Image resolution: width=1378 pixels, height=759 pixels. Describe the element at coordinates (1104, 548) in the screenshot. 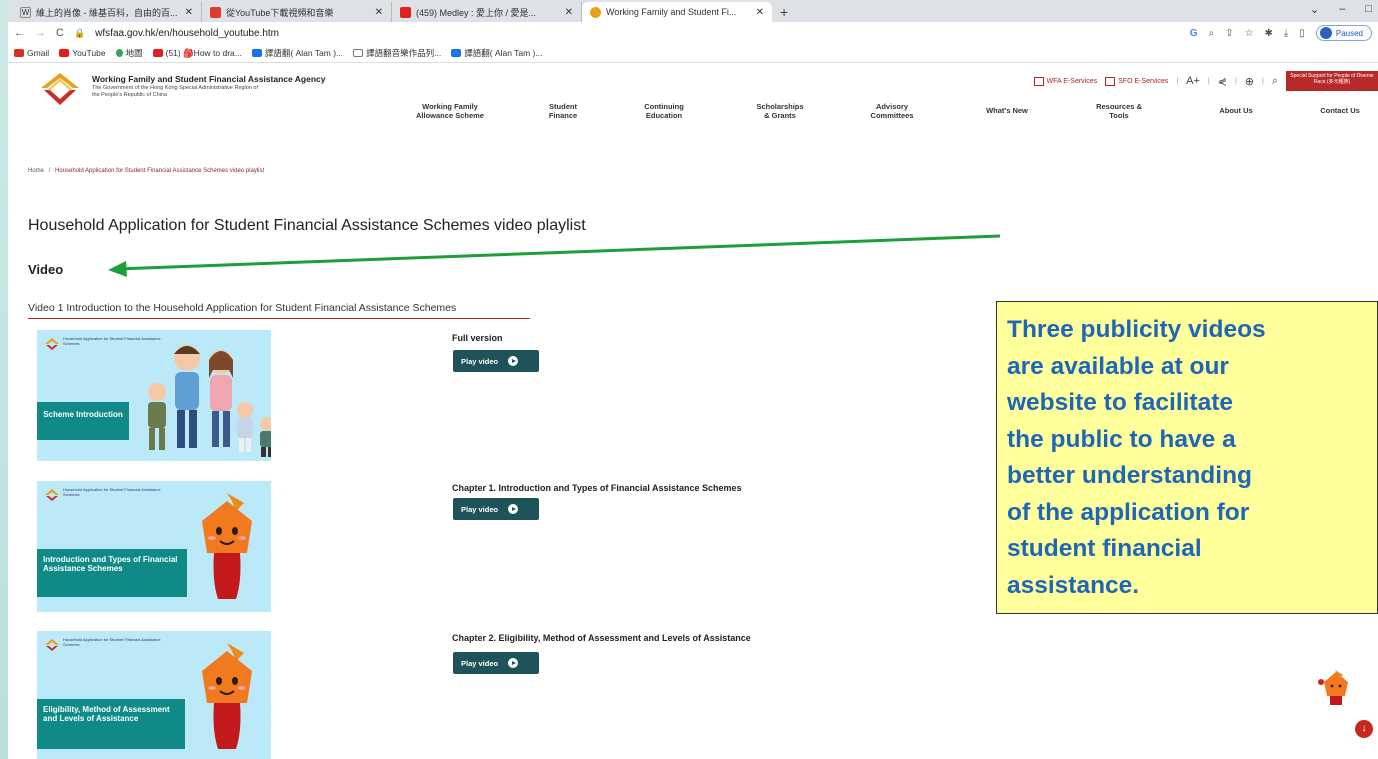

I see `callout-line: student financial` at that location.